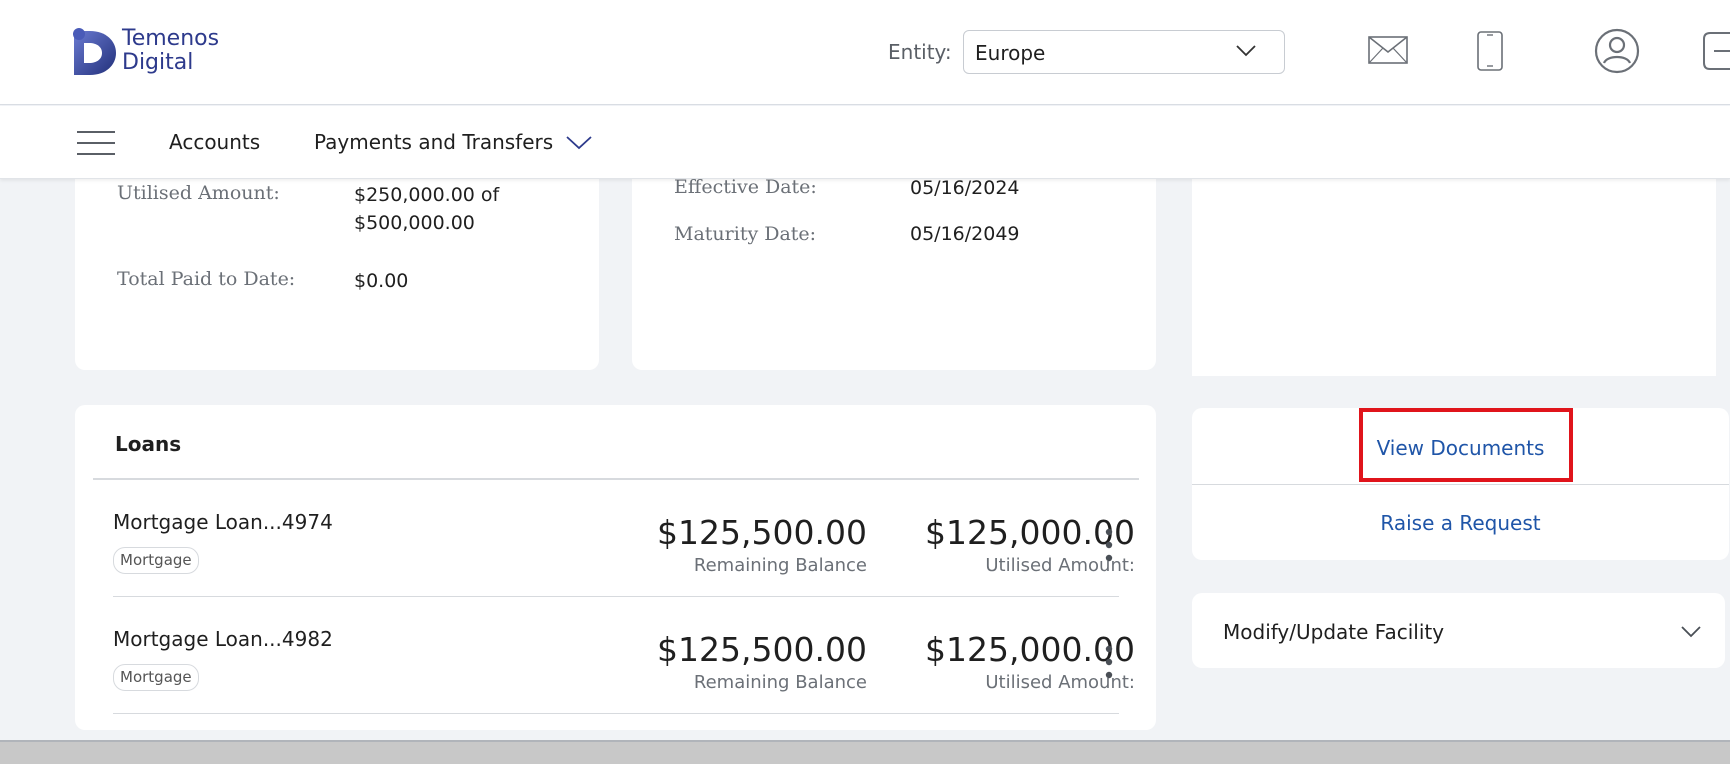 The height and width of the screenshot is (764, 1730). Describe the element at coordinates (965, 234) in the screenshot. I see `maturity-date-value: 05/16/2049` at that location.